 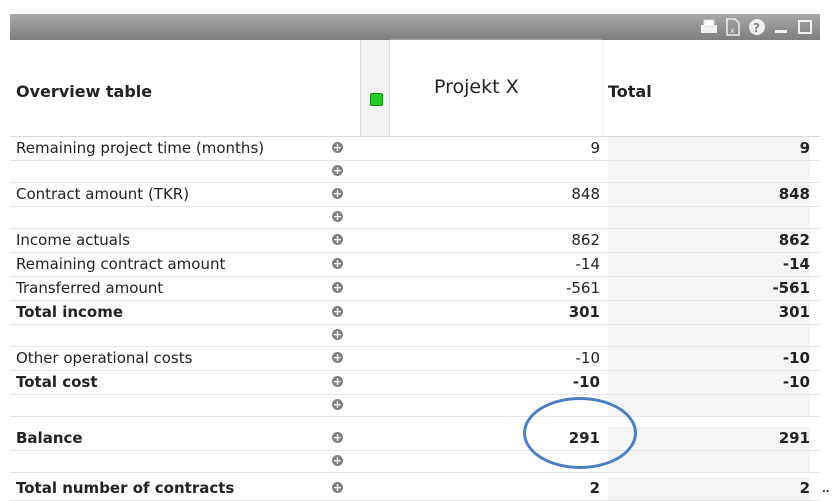 What do you see at coordinates (595, 148) in the screenshot?
I see `project-value-cell: 9` at bounding box center [595, 148].